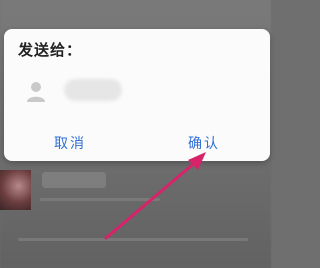 This screenshot has height=268, width=320. I want to click on annotation-arrow, so click(155, 196).